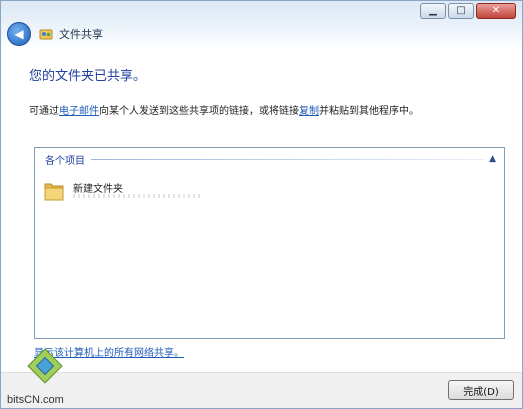 The width and height of the screenshot is (523, 409). I want to click on maximize-button: □, so click(461, 11).